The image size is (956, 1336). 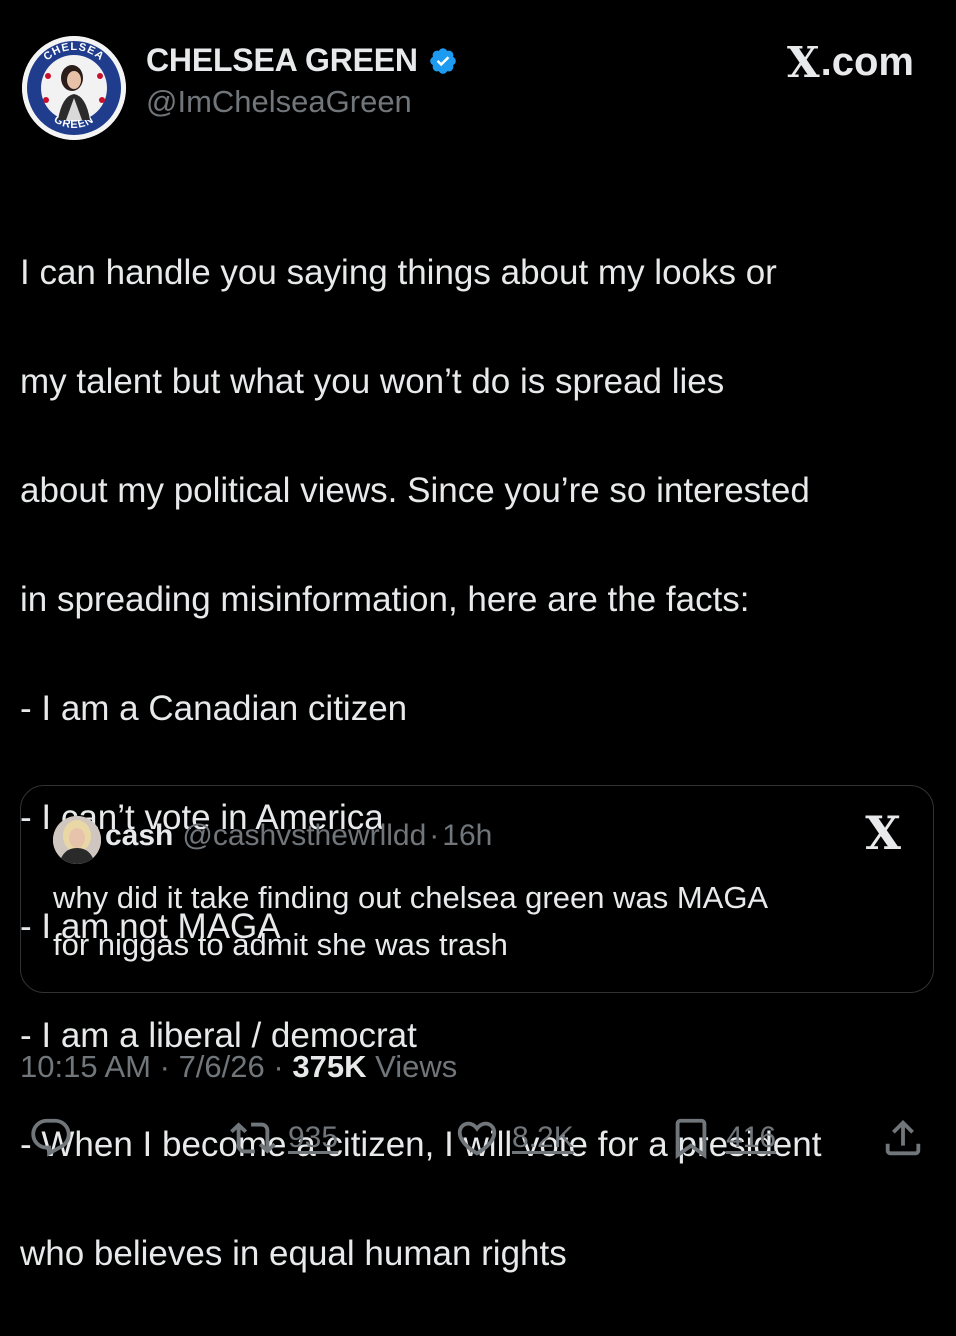 What do you see at coordinates (293, 1253) in the screenshot?
I see `tweet-line: who believes in equal human rights` at bounding box center [293, 1253].